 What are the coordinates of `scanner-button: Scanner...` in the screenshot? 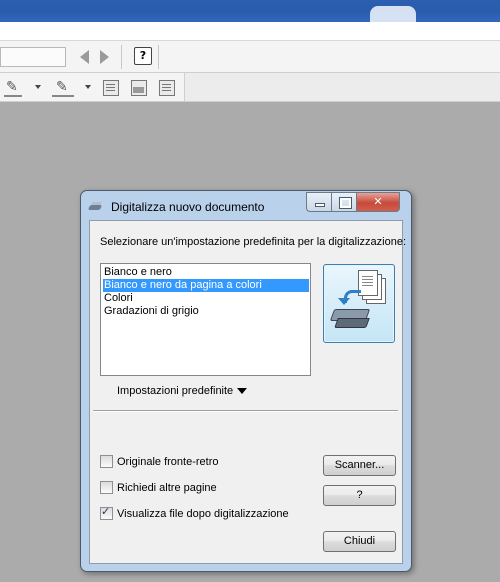 It's located at (359, 465).